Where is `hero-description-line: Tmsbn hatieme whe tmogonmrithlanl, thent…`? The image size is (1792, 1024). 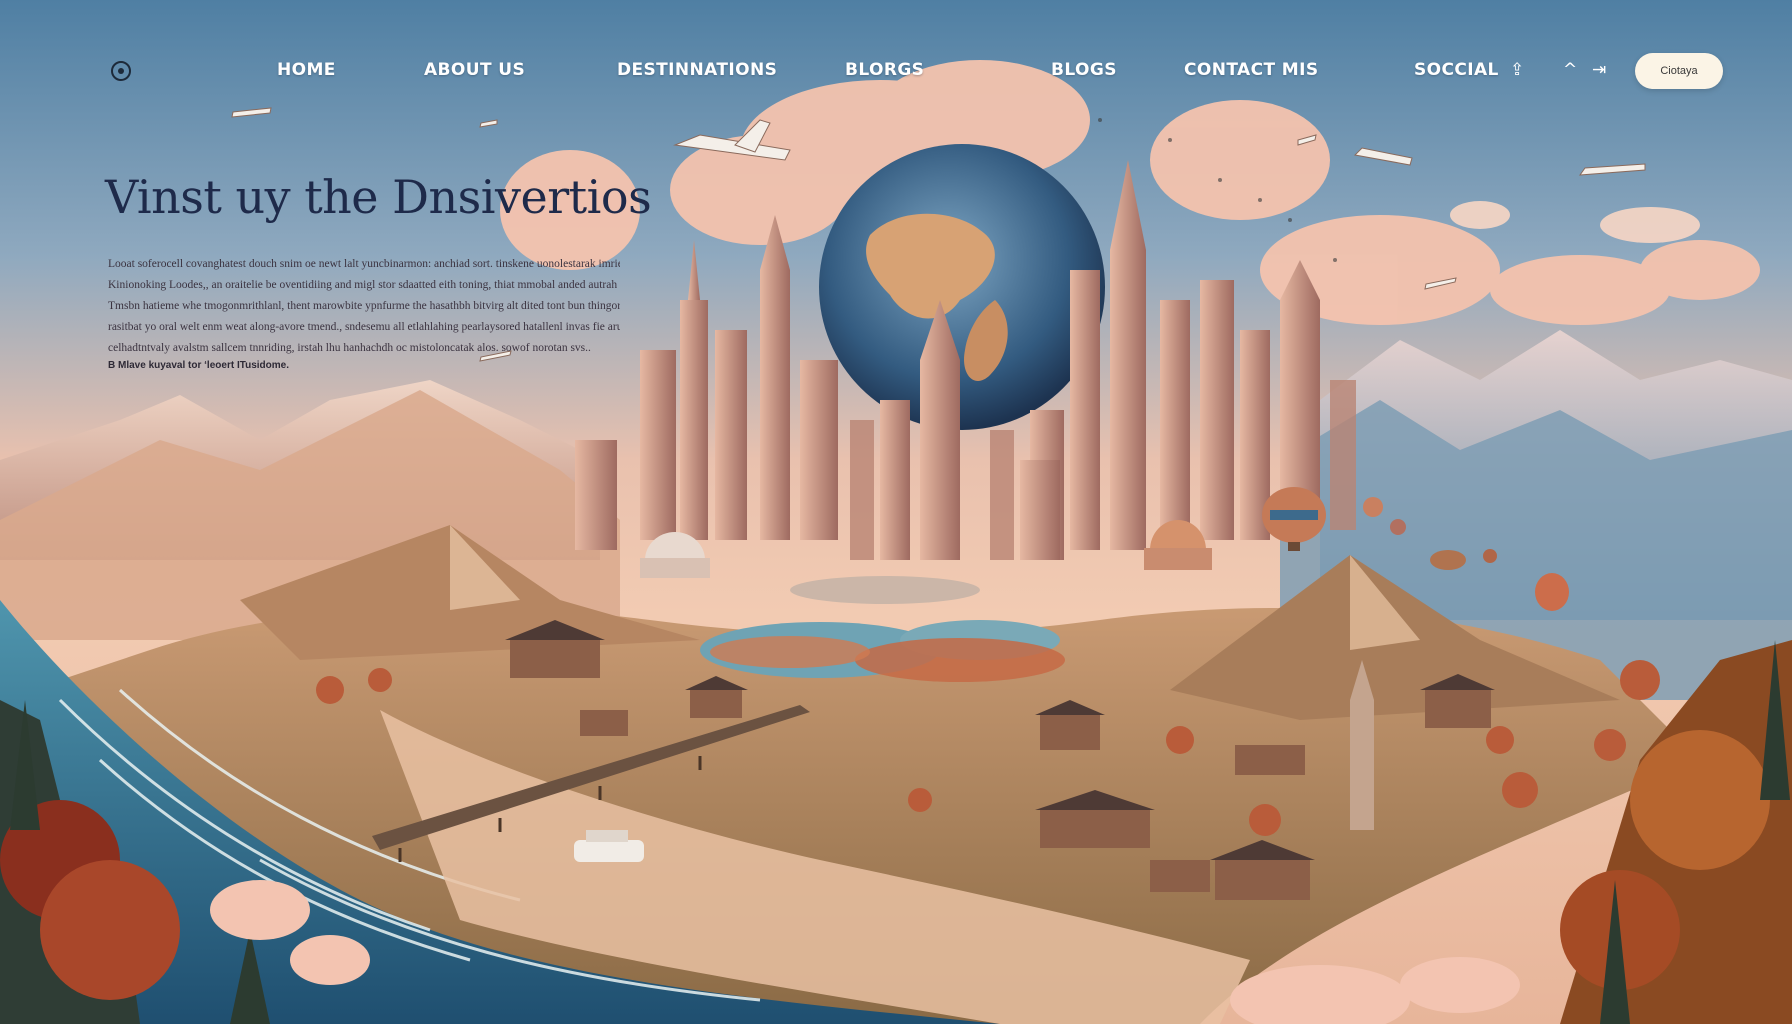
hero-description-line: Tmsbn hatieme whe tmogonmrithlanl, thent… is located at coordinates (364, 306).